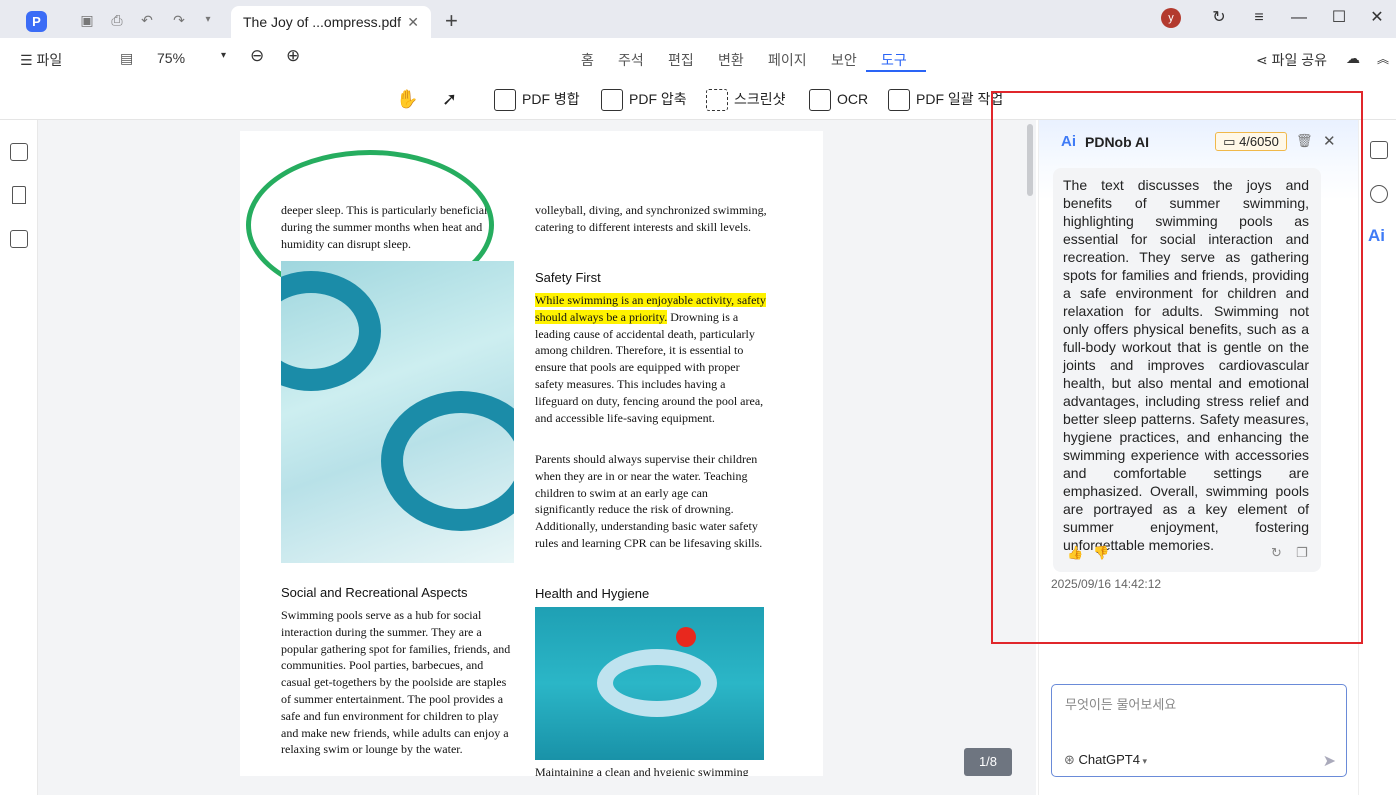 The image size is (1396, 795). Describe the element at coordinates (1329, 141) in the screenshot. I see `close-panel-icon: ✕` at that location.